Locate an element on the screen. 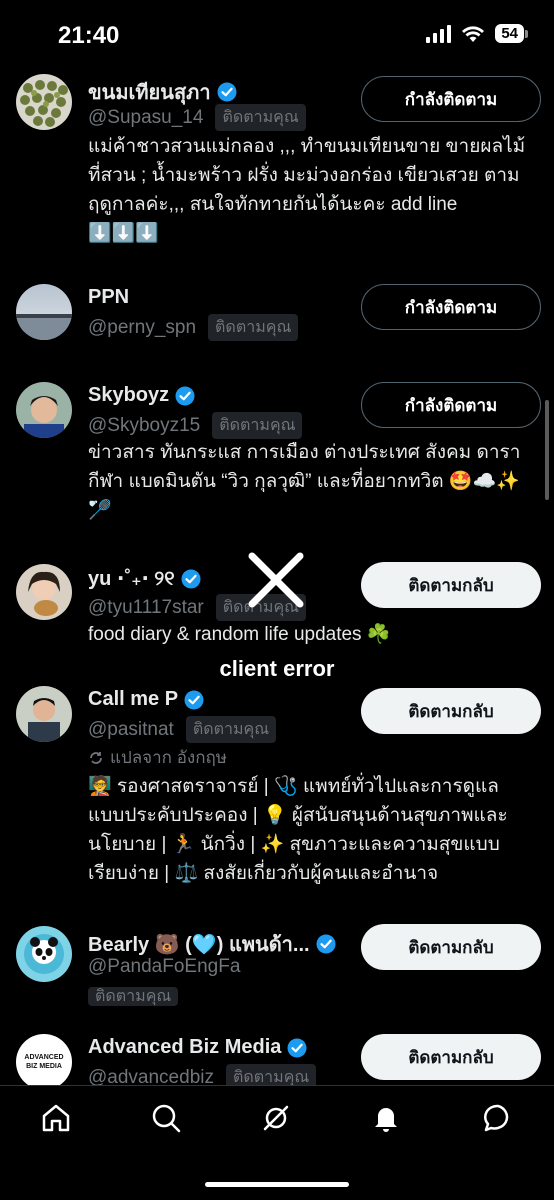 The image size is (554, 1200). grok-icon is located at coordinates (276, 1118).